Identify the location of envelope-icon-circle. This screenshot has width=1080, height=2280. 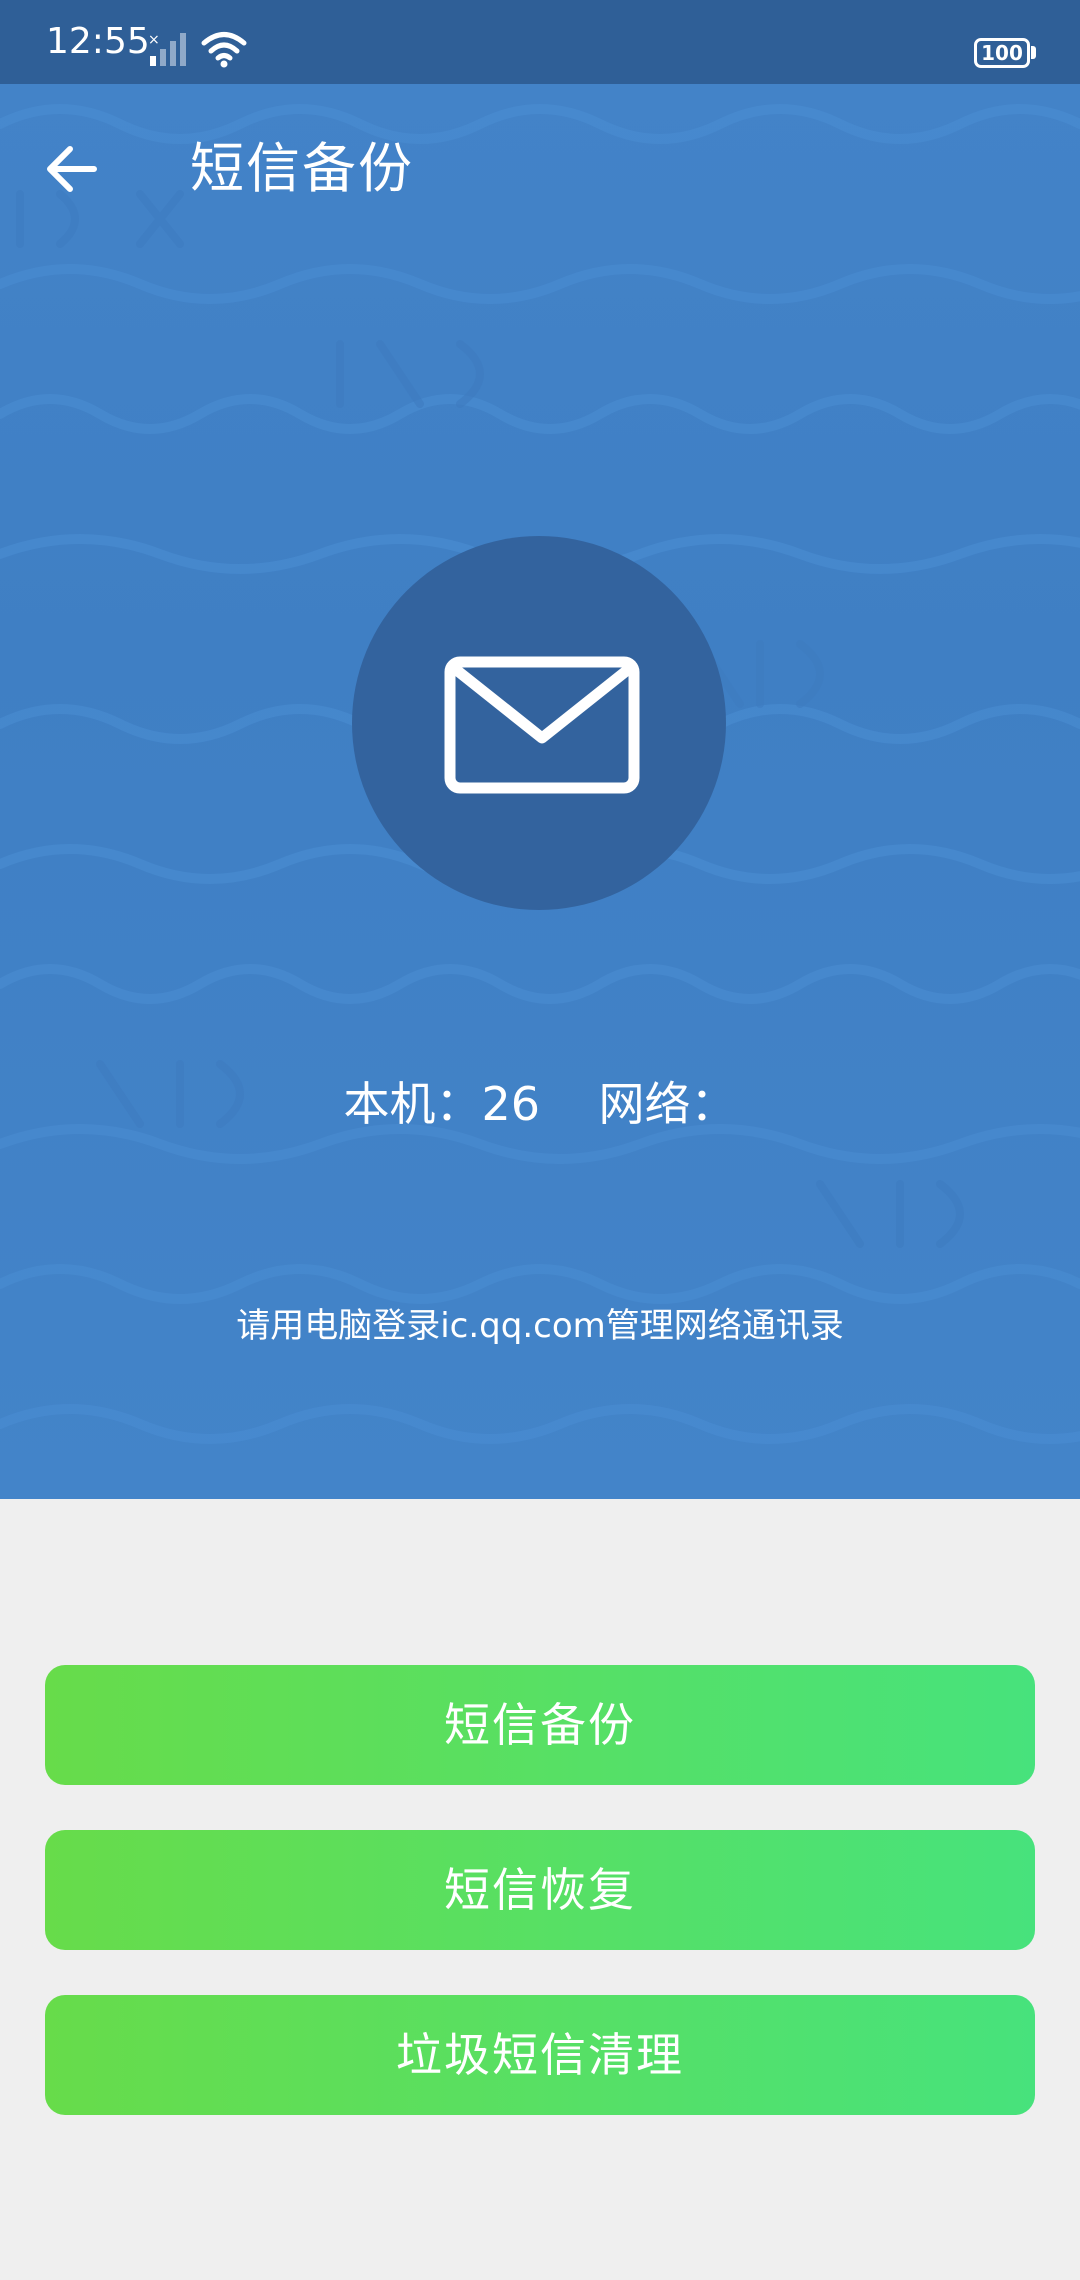
(539, 723).